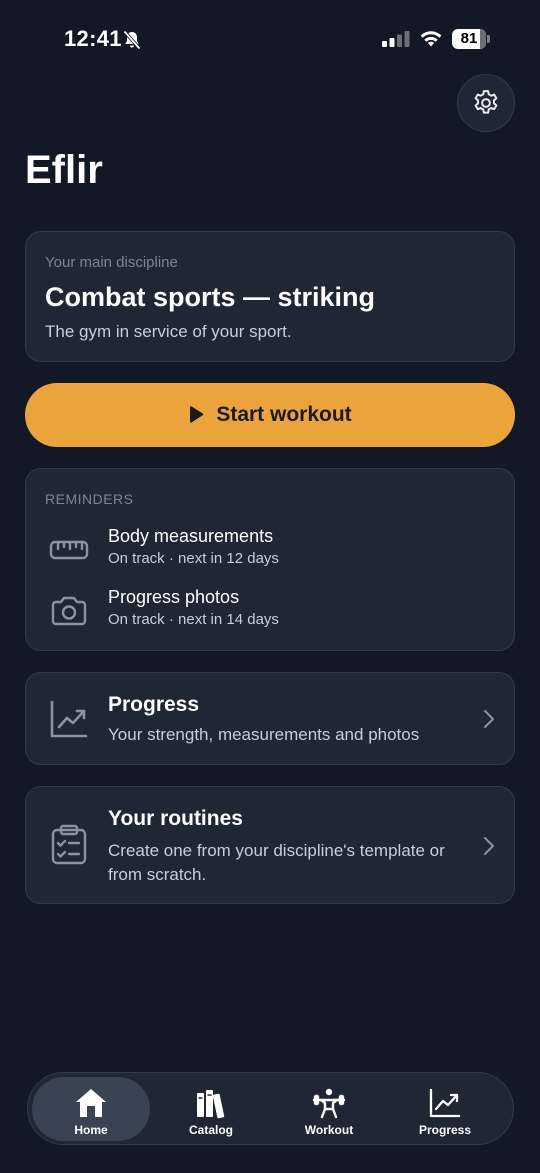 The image size is (540, 1173). Describe the element at coordinates (210, 1130) in the screenshot. I see `tab-label: Catalog` at that location.